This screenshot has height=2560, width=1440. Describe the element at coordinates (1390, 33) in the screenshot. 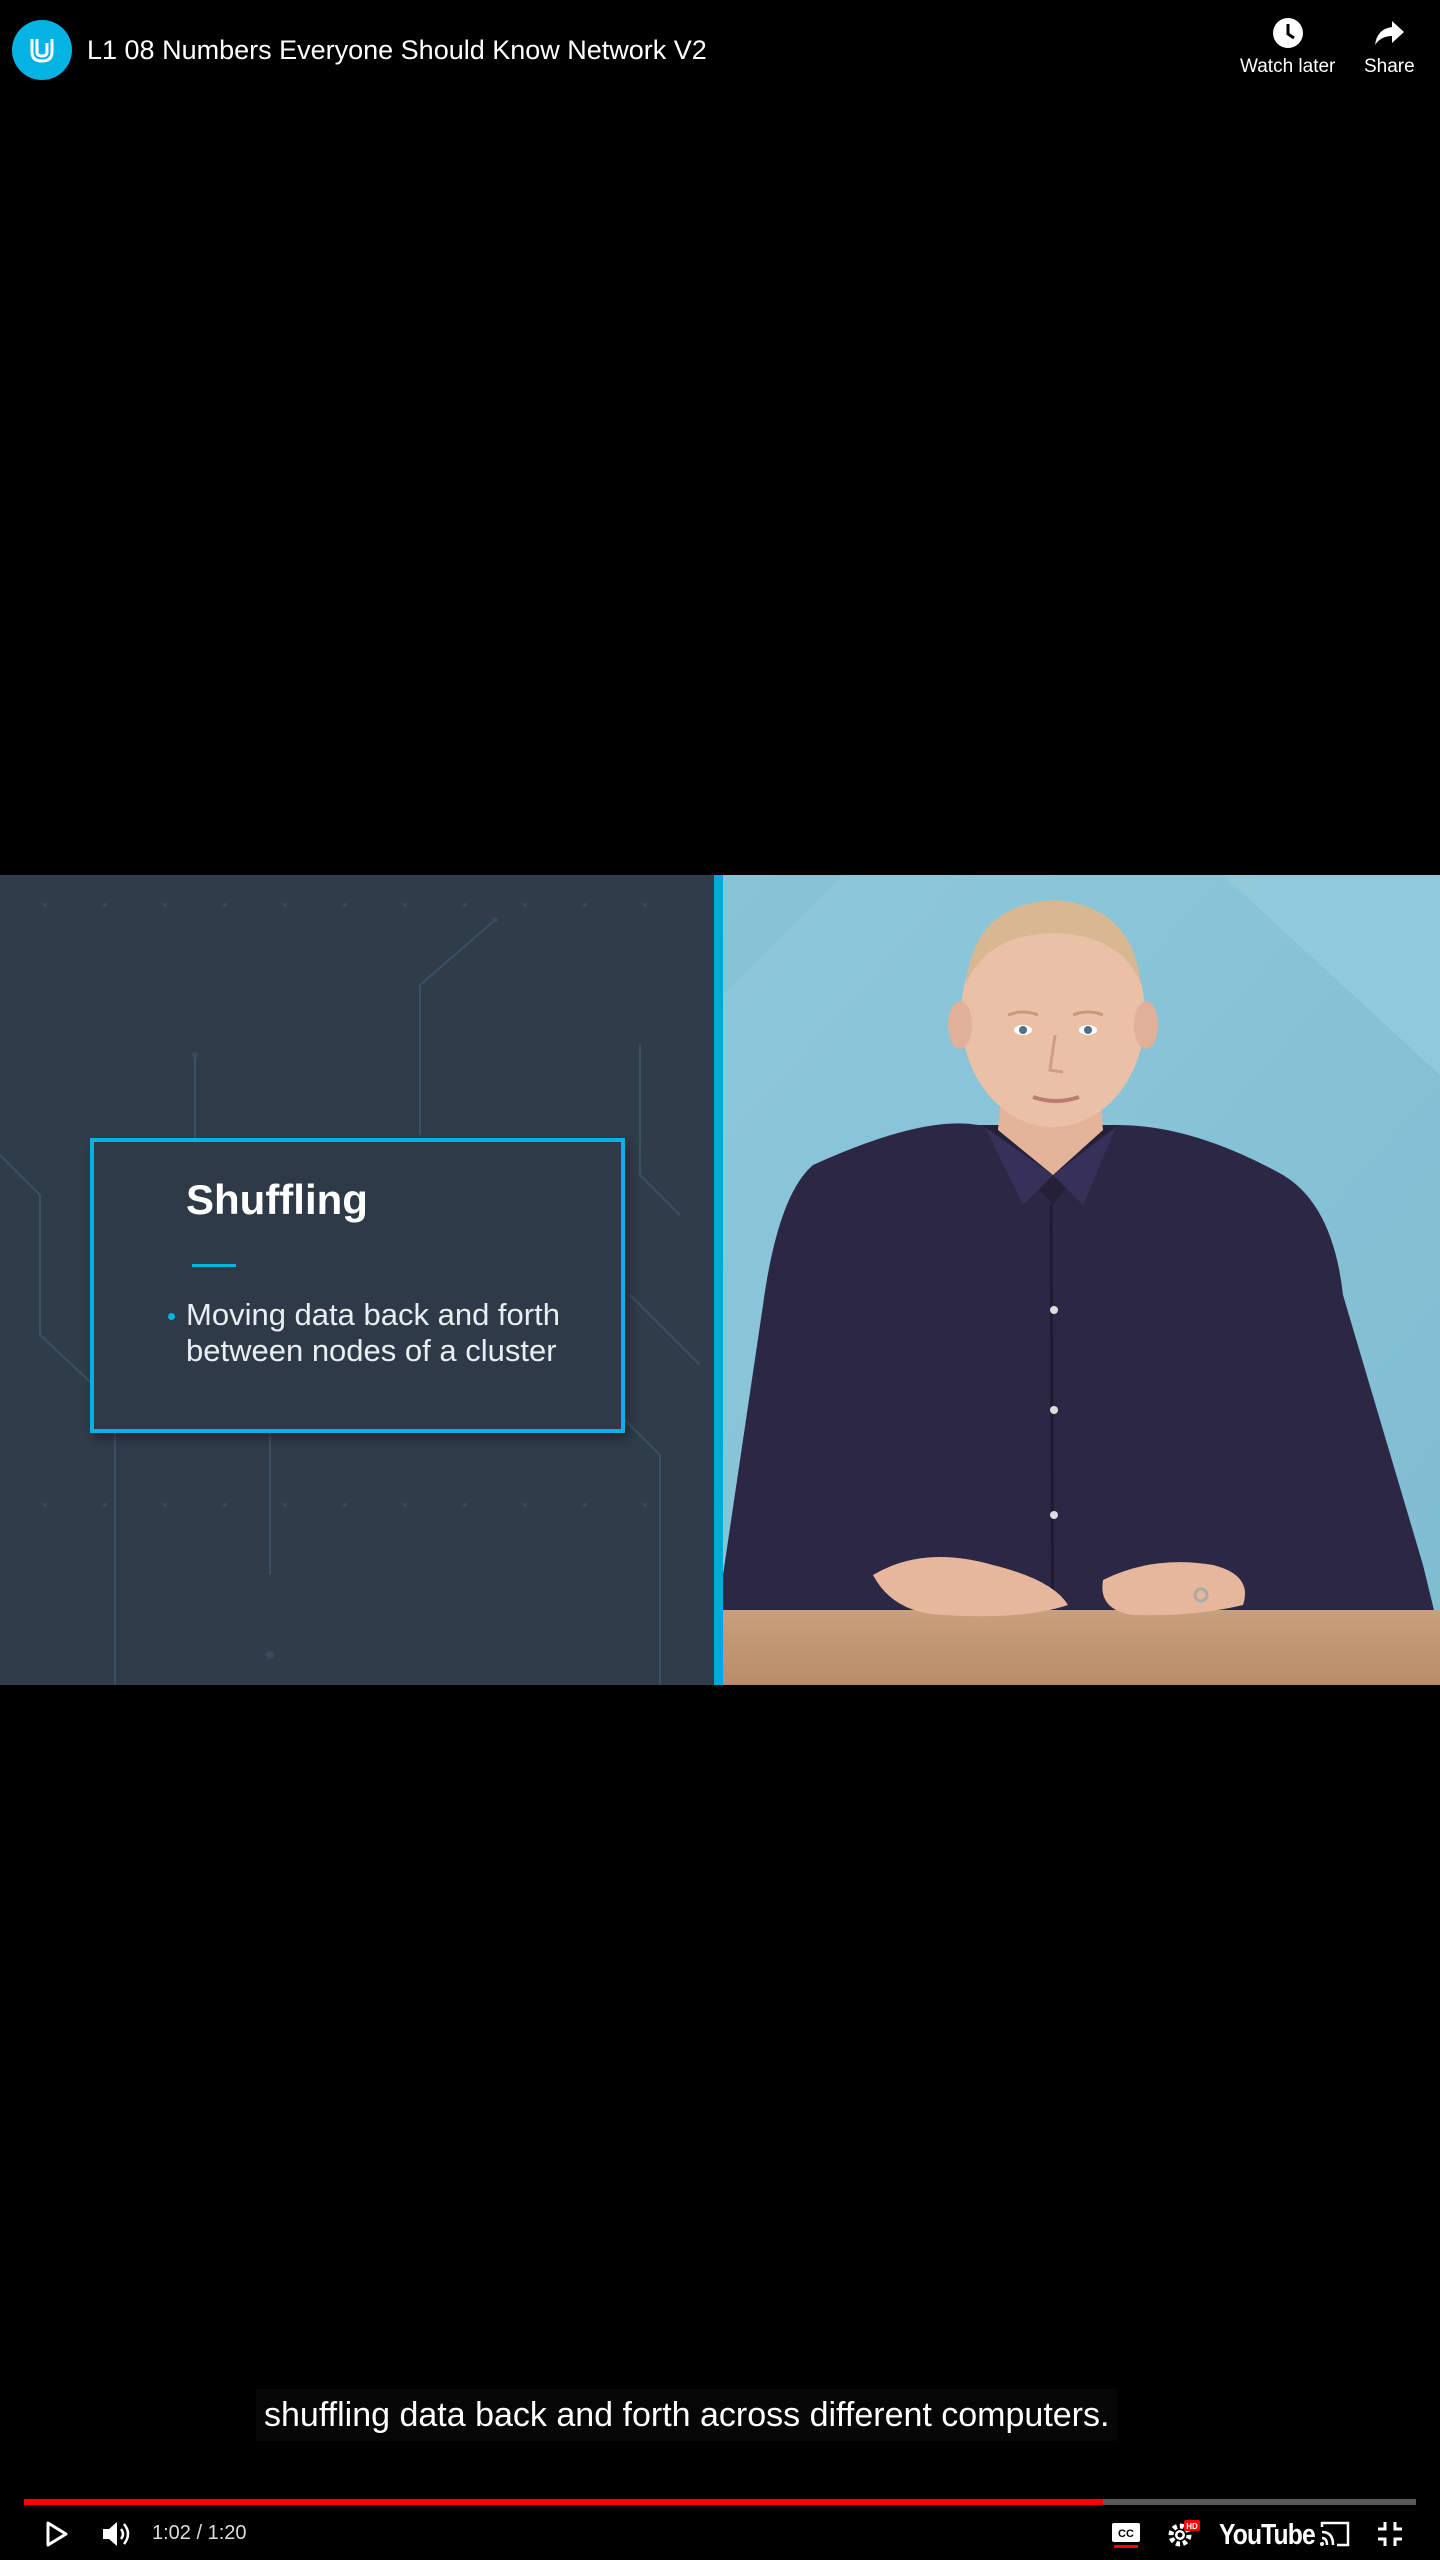

I see `share-arrow-icon` at that location.